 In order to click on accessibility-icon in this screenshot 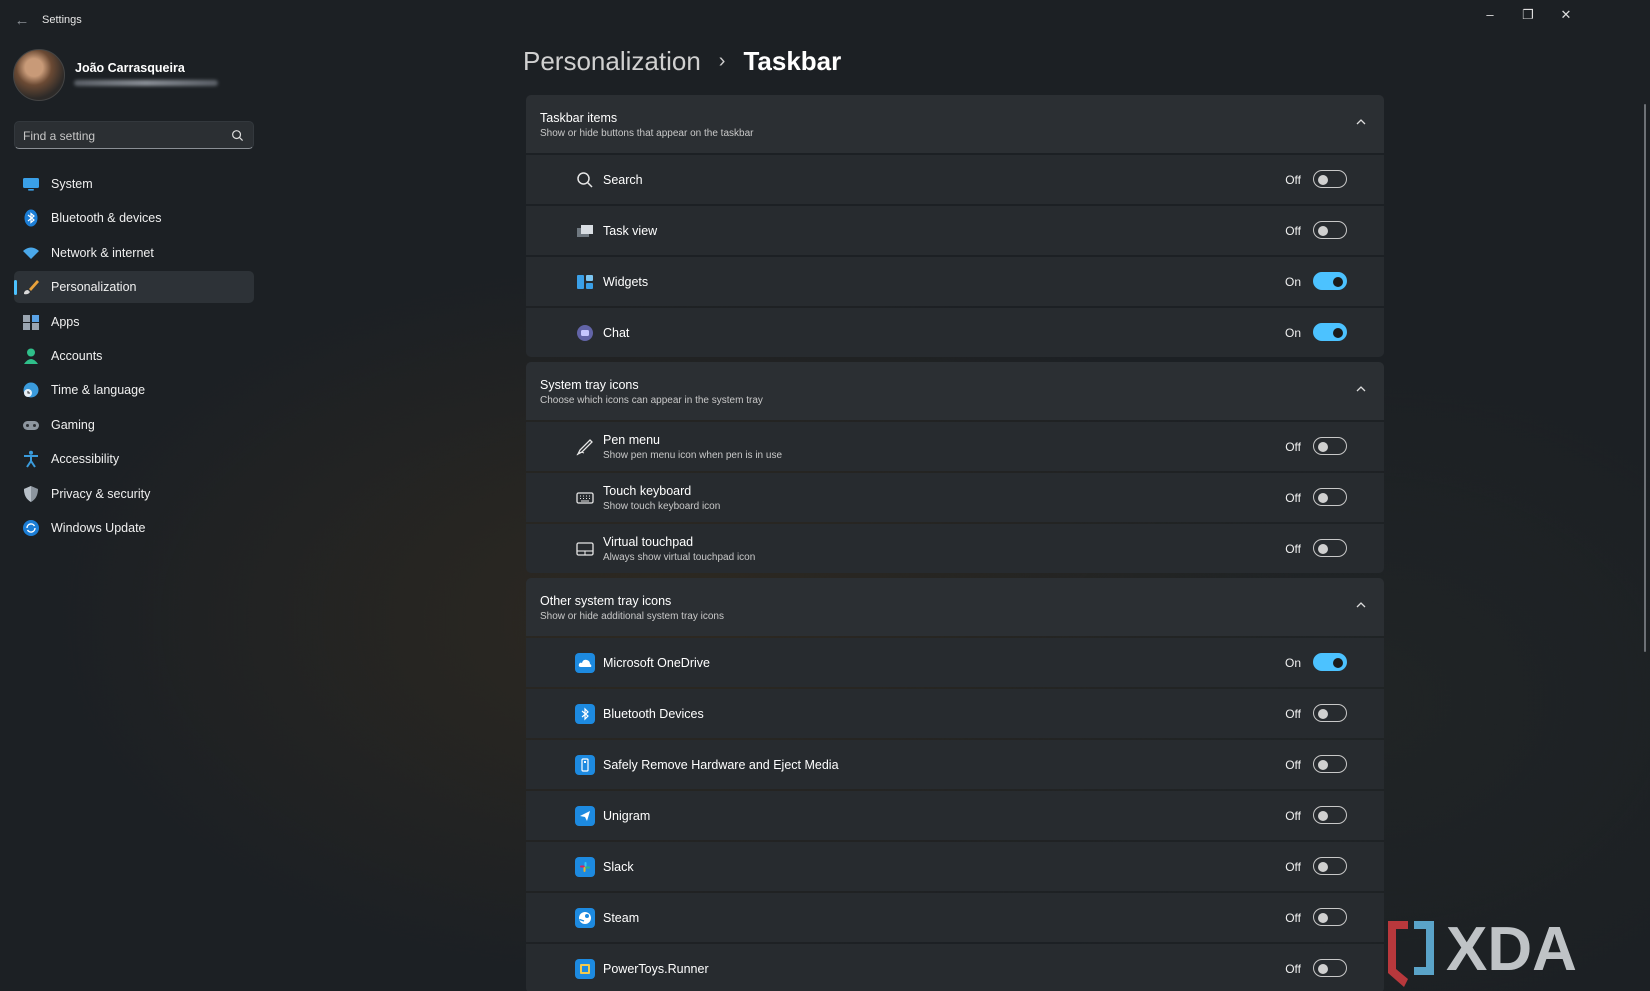, I will do `click(31, 459)`.